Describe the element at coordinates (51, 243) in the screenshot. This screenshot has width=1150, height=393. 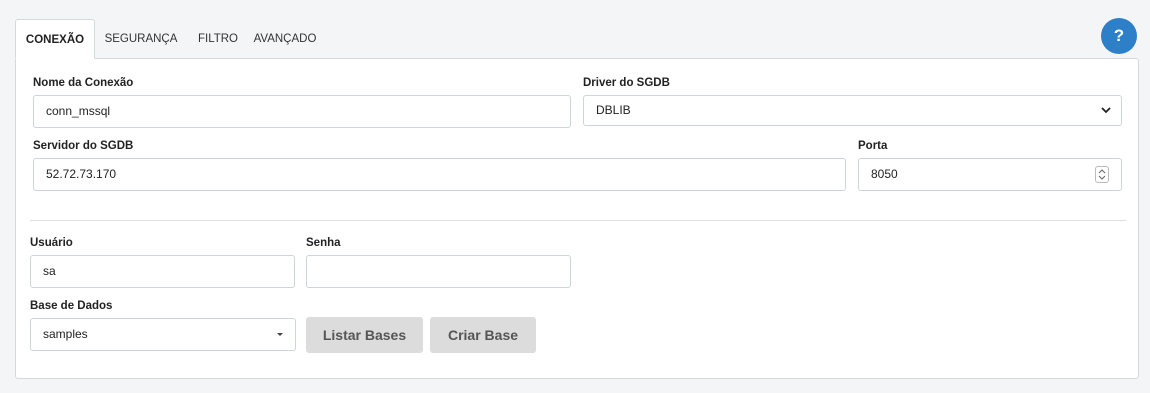
I see `user-label: Usuário` at that location.